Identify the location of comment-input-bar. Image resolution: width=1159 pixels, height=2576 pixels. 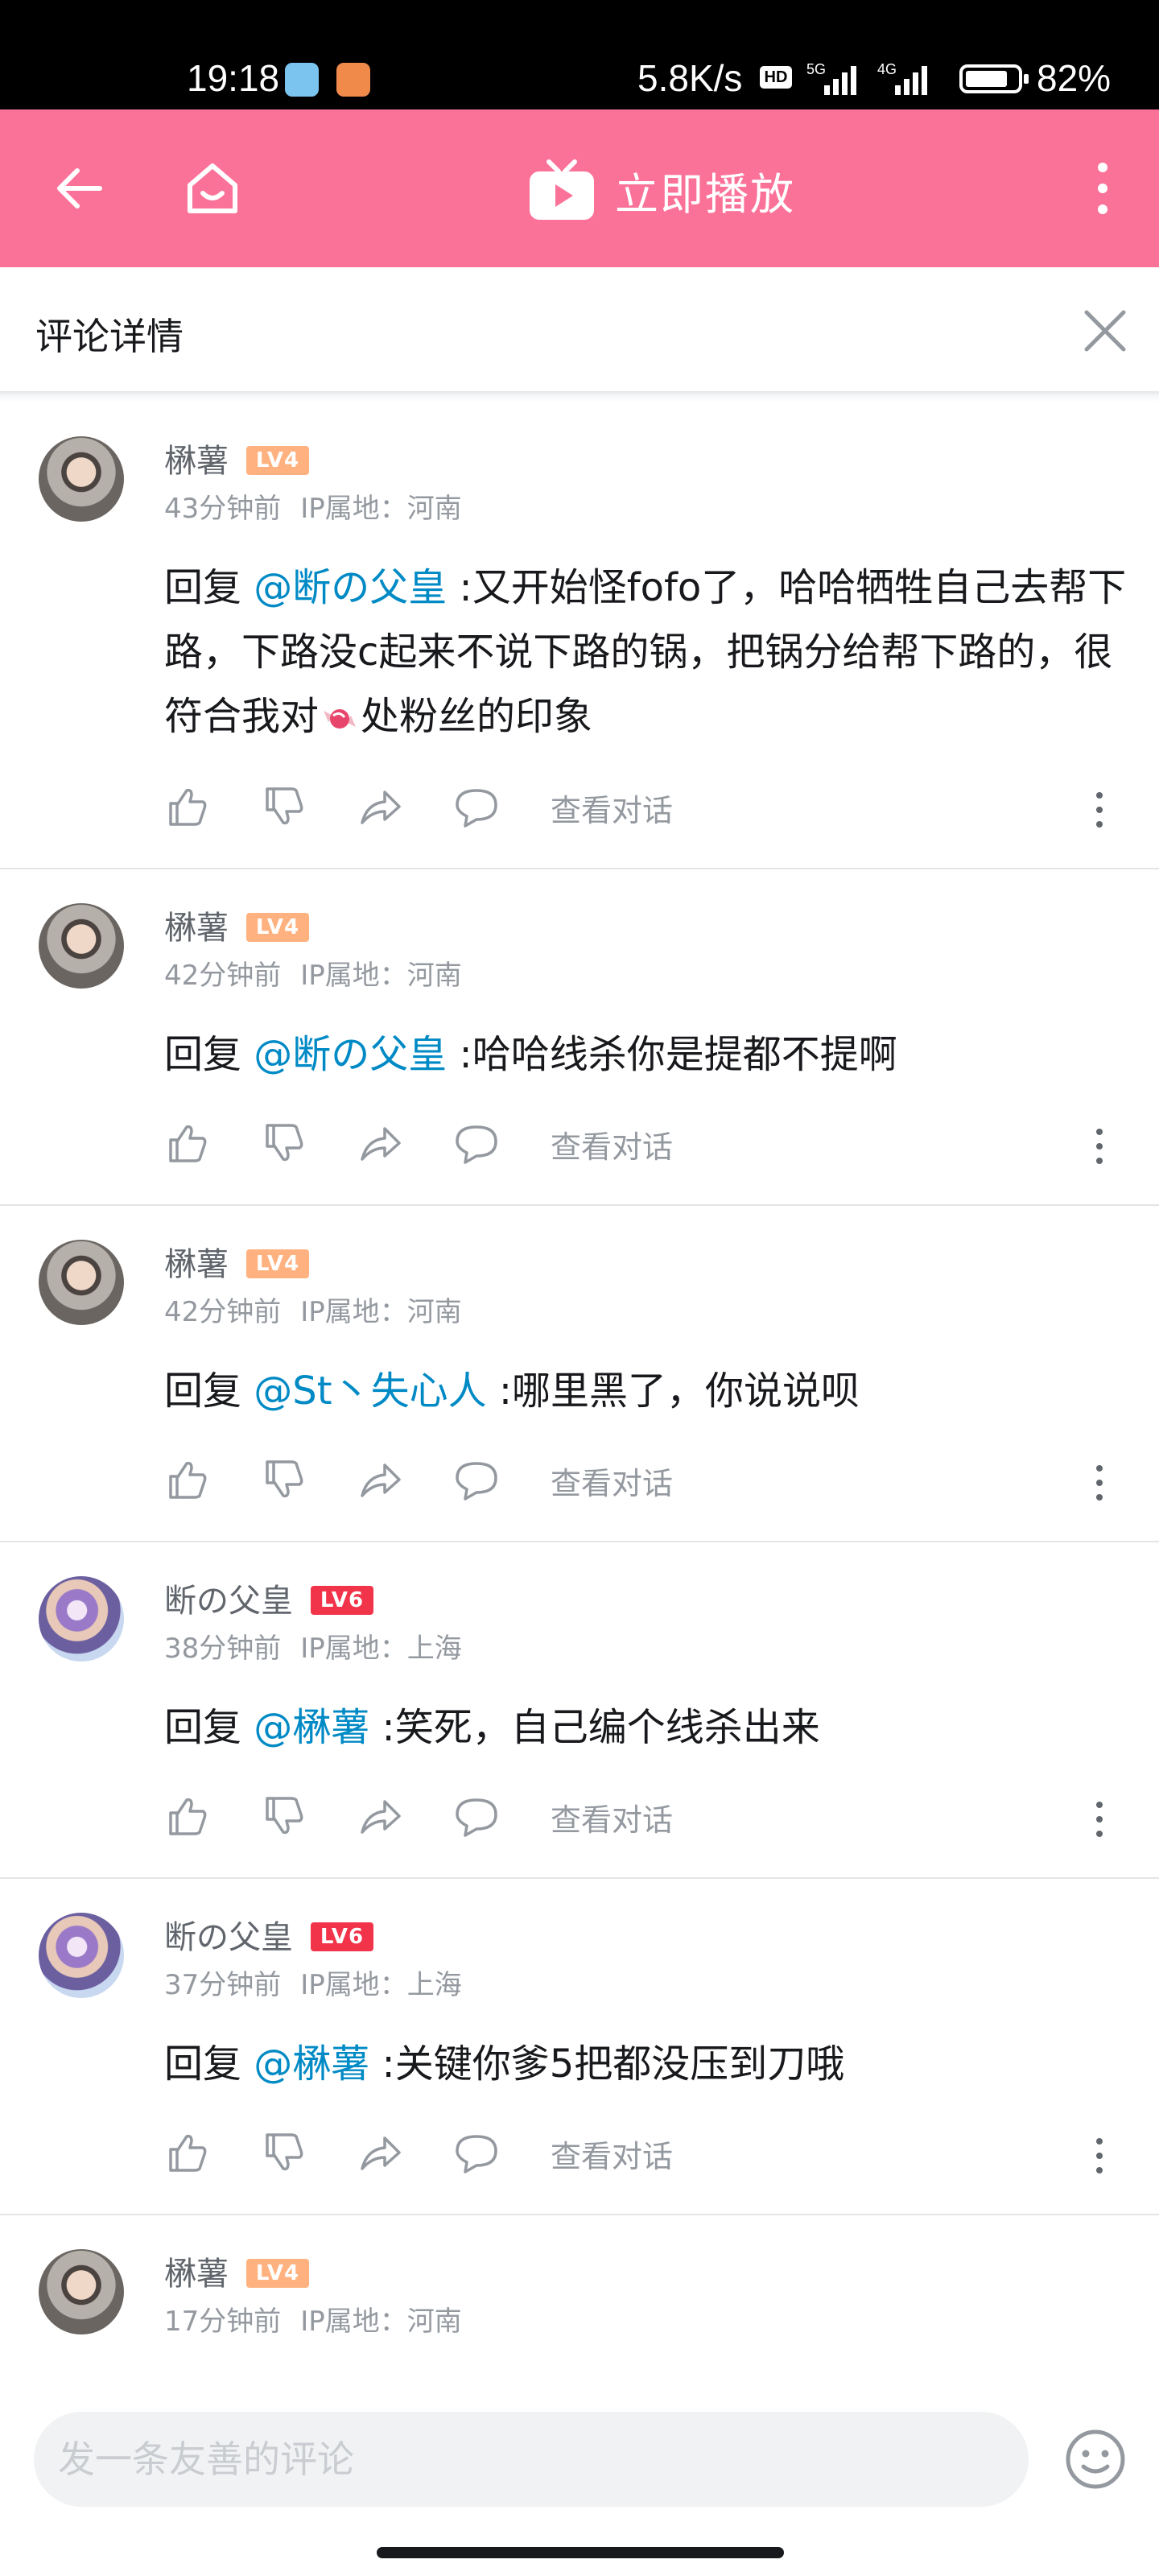
(579, 2465).